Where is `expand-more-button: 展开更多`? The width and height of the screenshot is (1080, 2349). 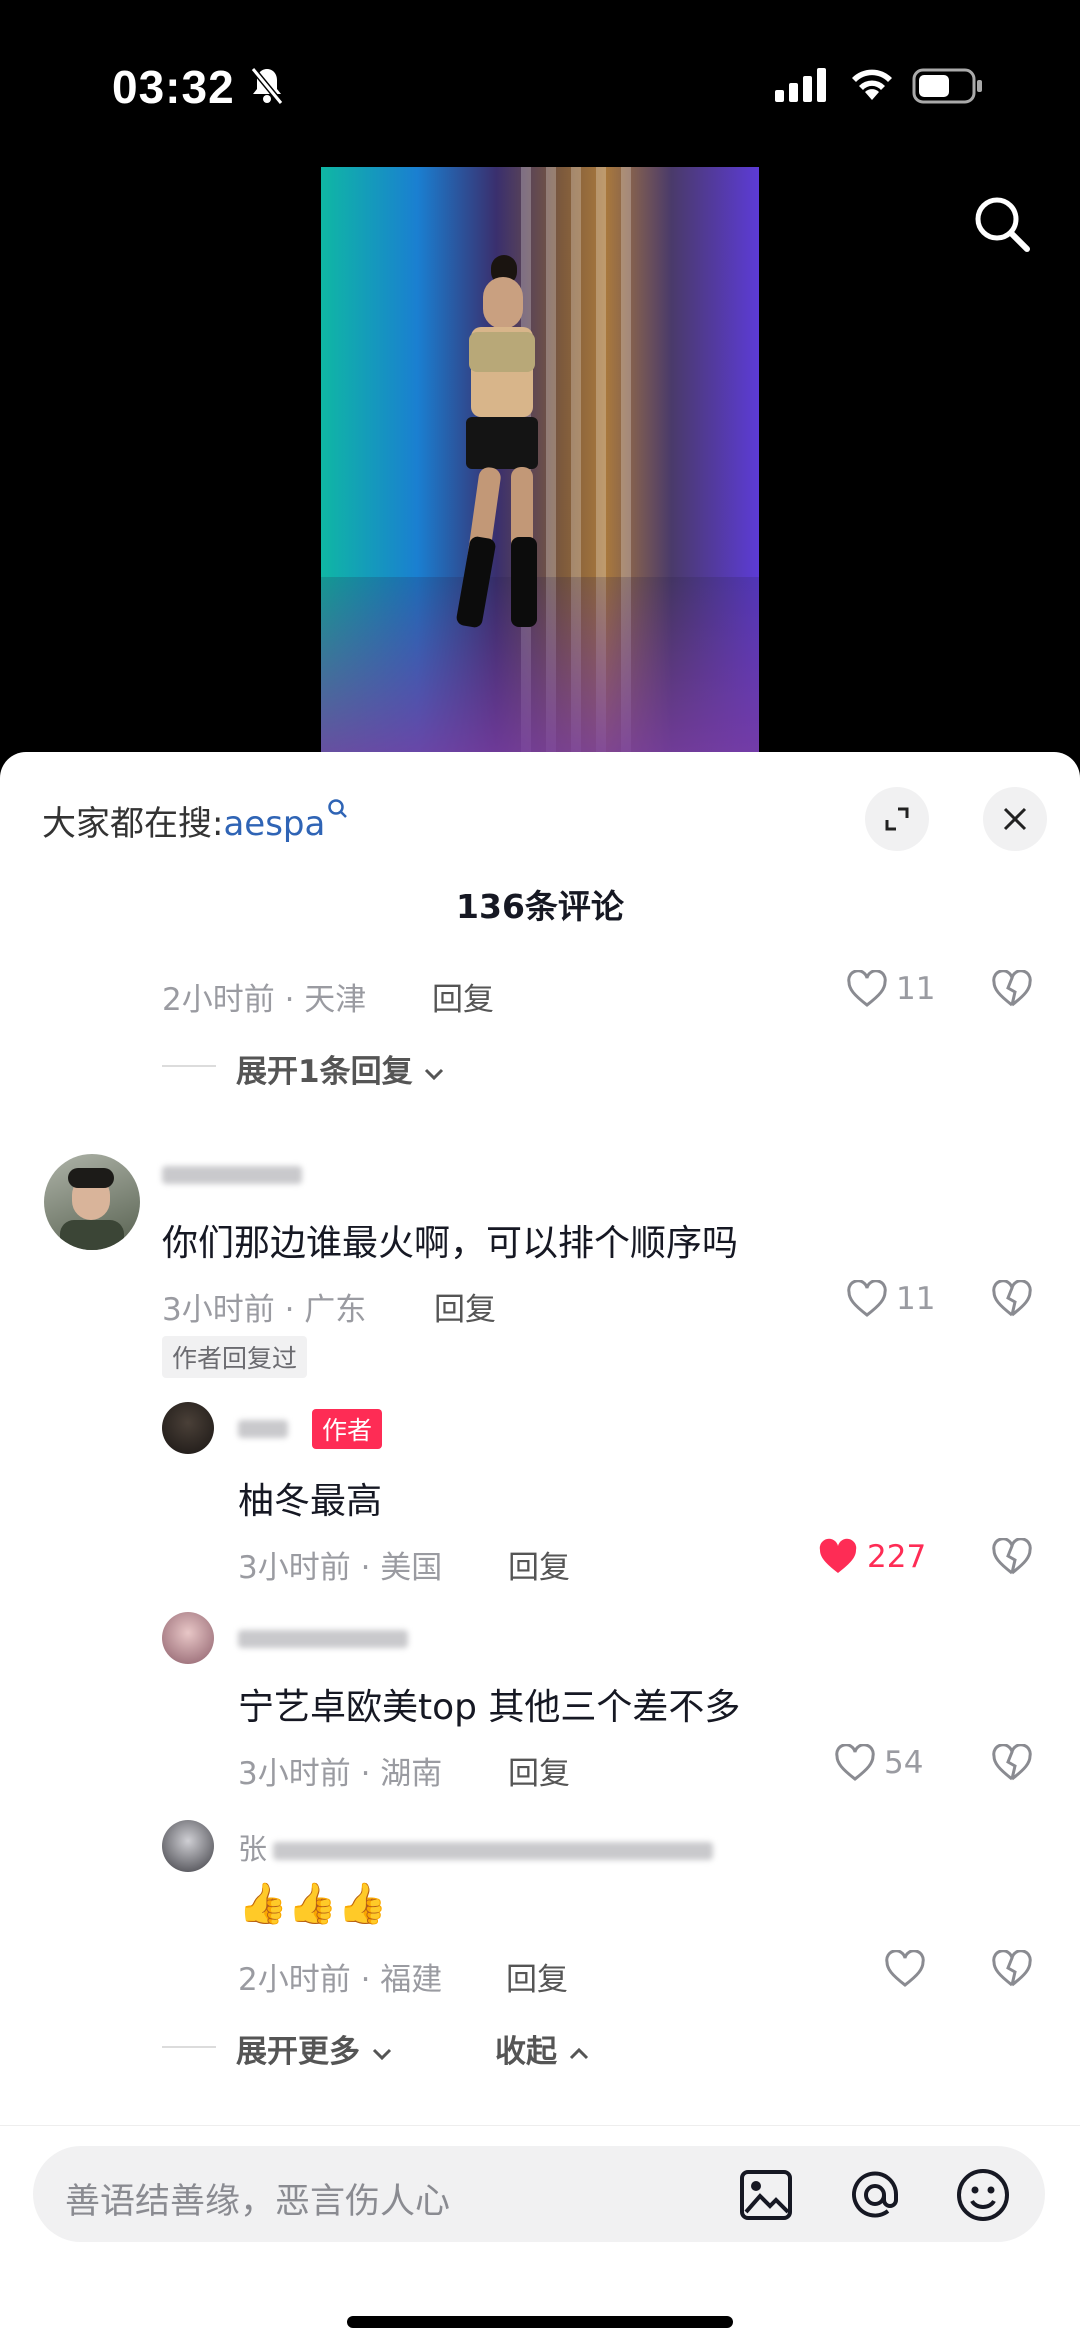
expand-more-button: 展开更多 is located at coordinates (314, 2048).